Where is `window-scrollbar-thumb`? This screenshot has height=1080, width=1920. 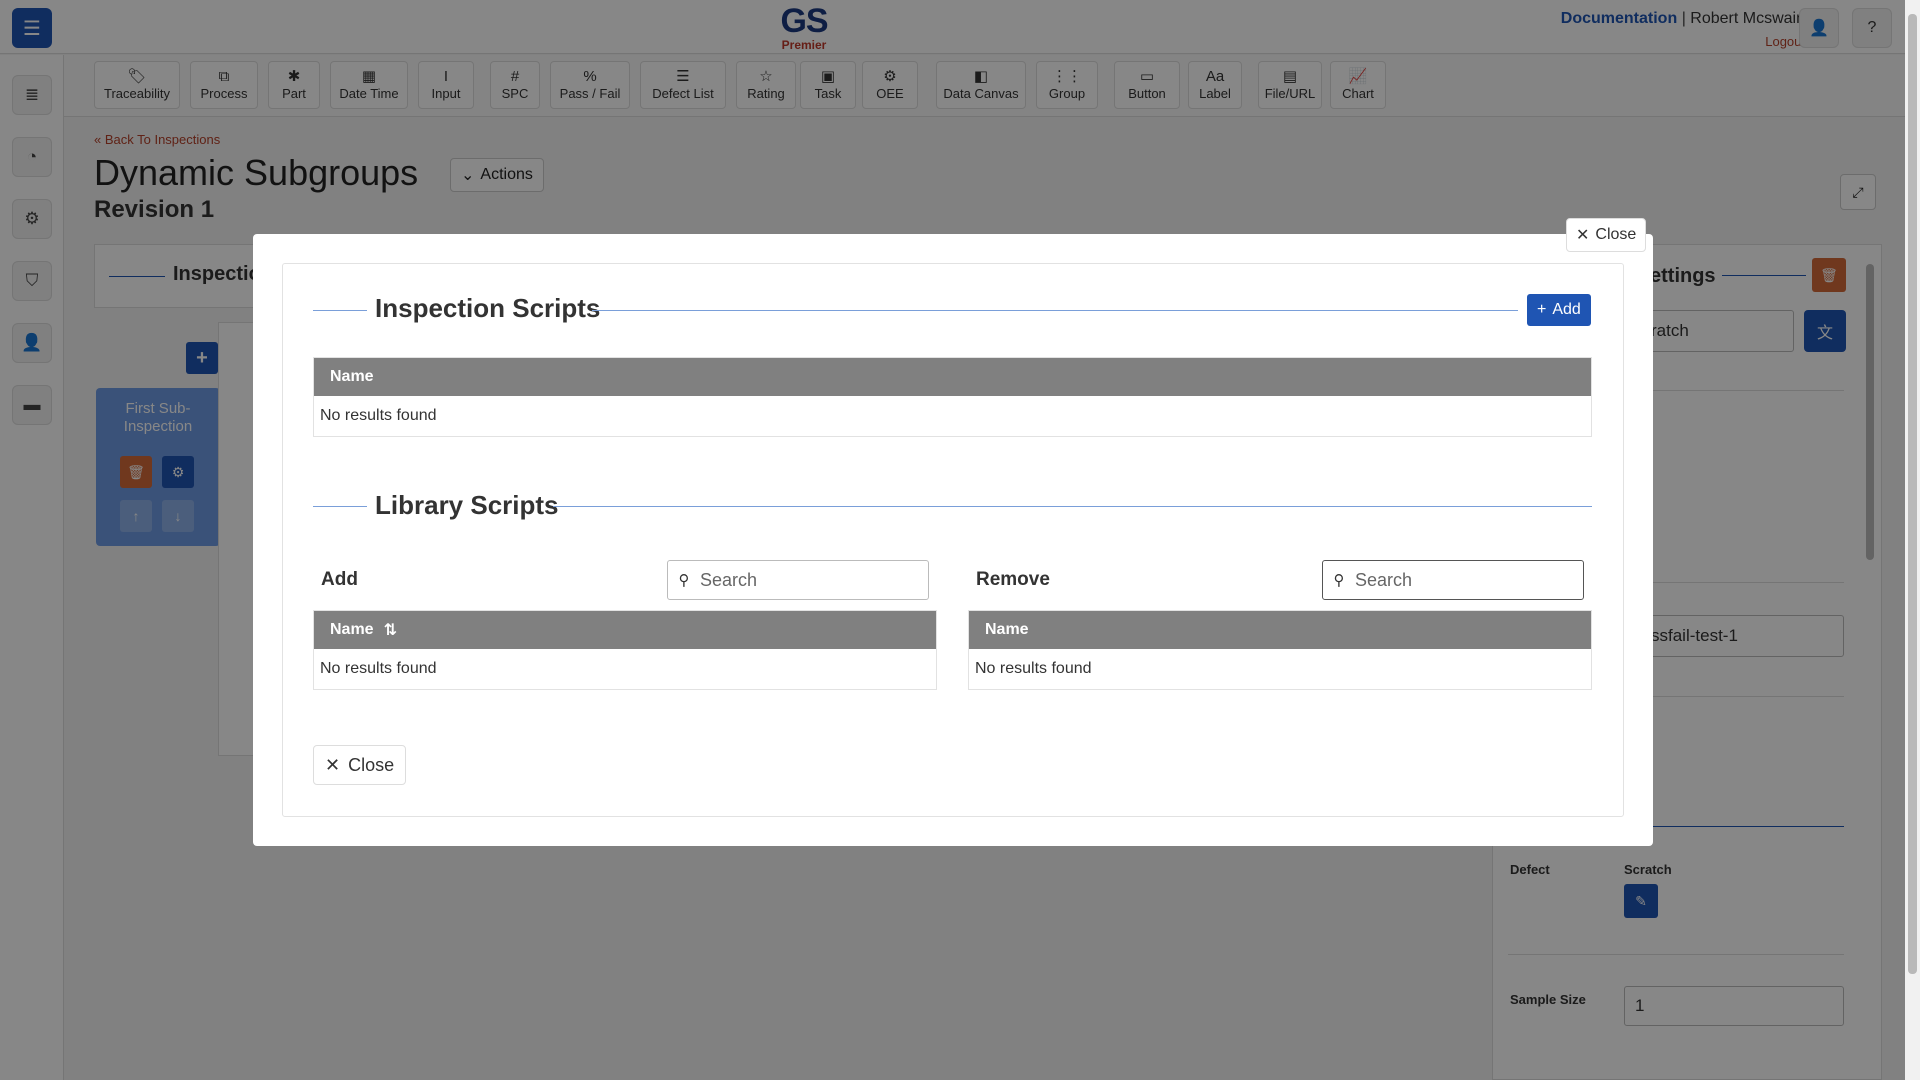
window-scrollbar-thumb is located at coordinates (1912, 494).